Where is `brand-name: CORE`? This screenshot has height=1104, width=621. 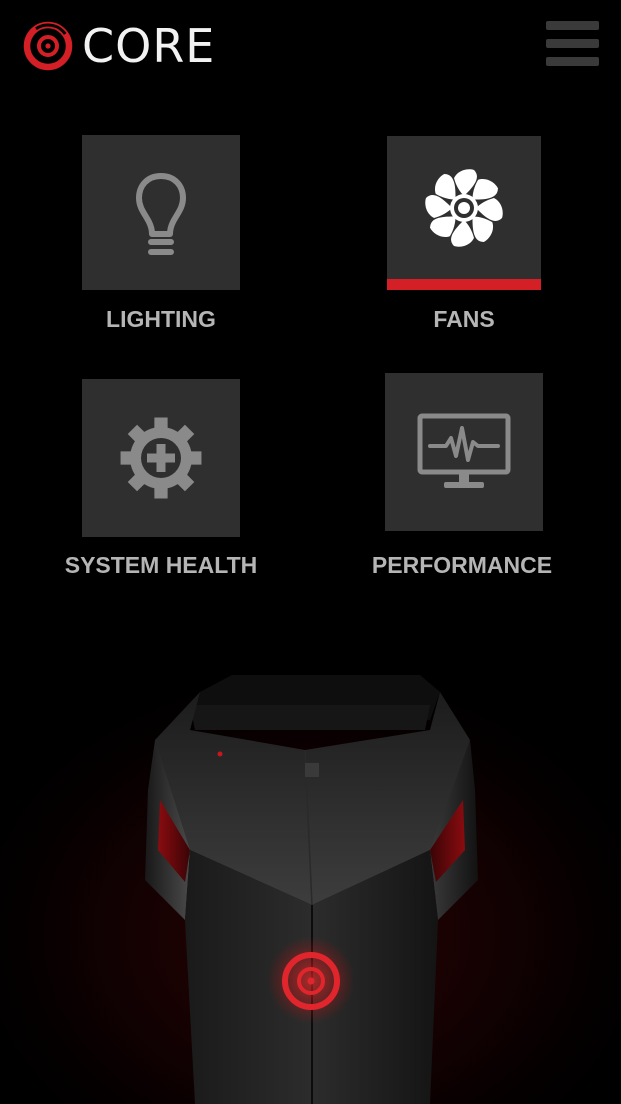
brand-name: CORE is located at coordinates (149, 46).